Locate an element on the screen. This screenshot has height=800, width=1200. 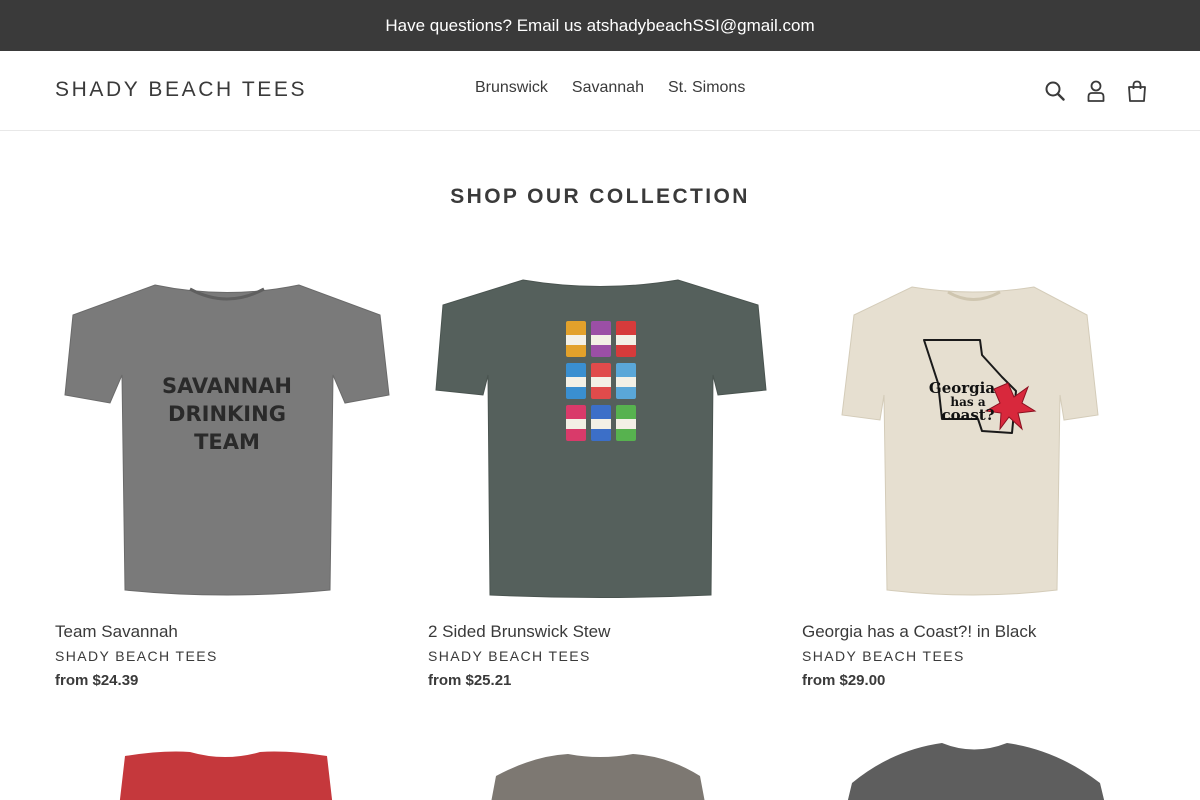
account-icon is located at coordinates (1096, 91).